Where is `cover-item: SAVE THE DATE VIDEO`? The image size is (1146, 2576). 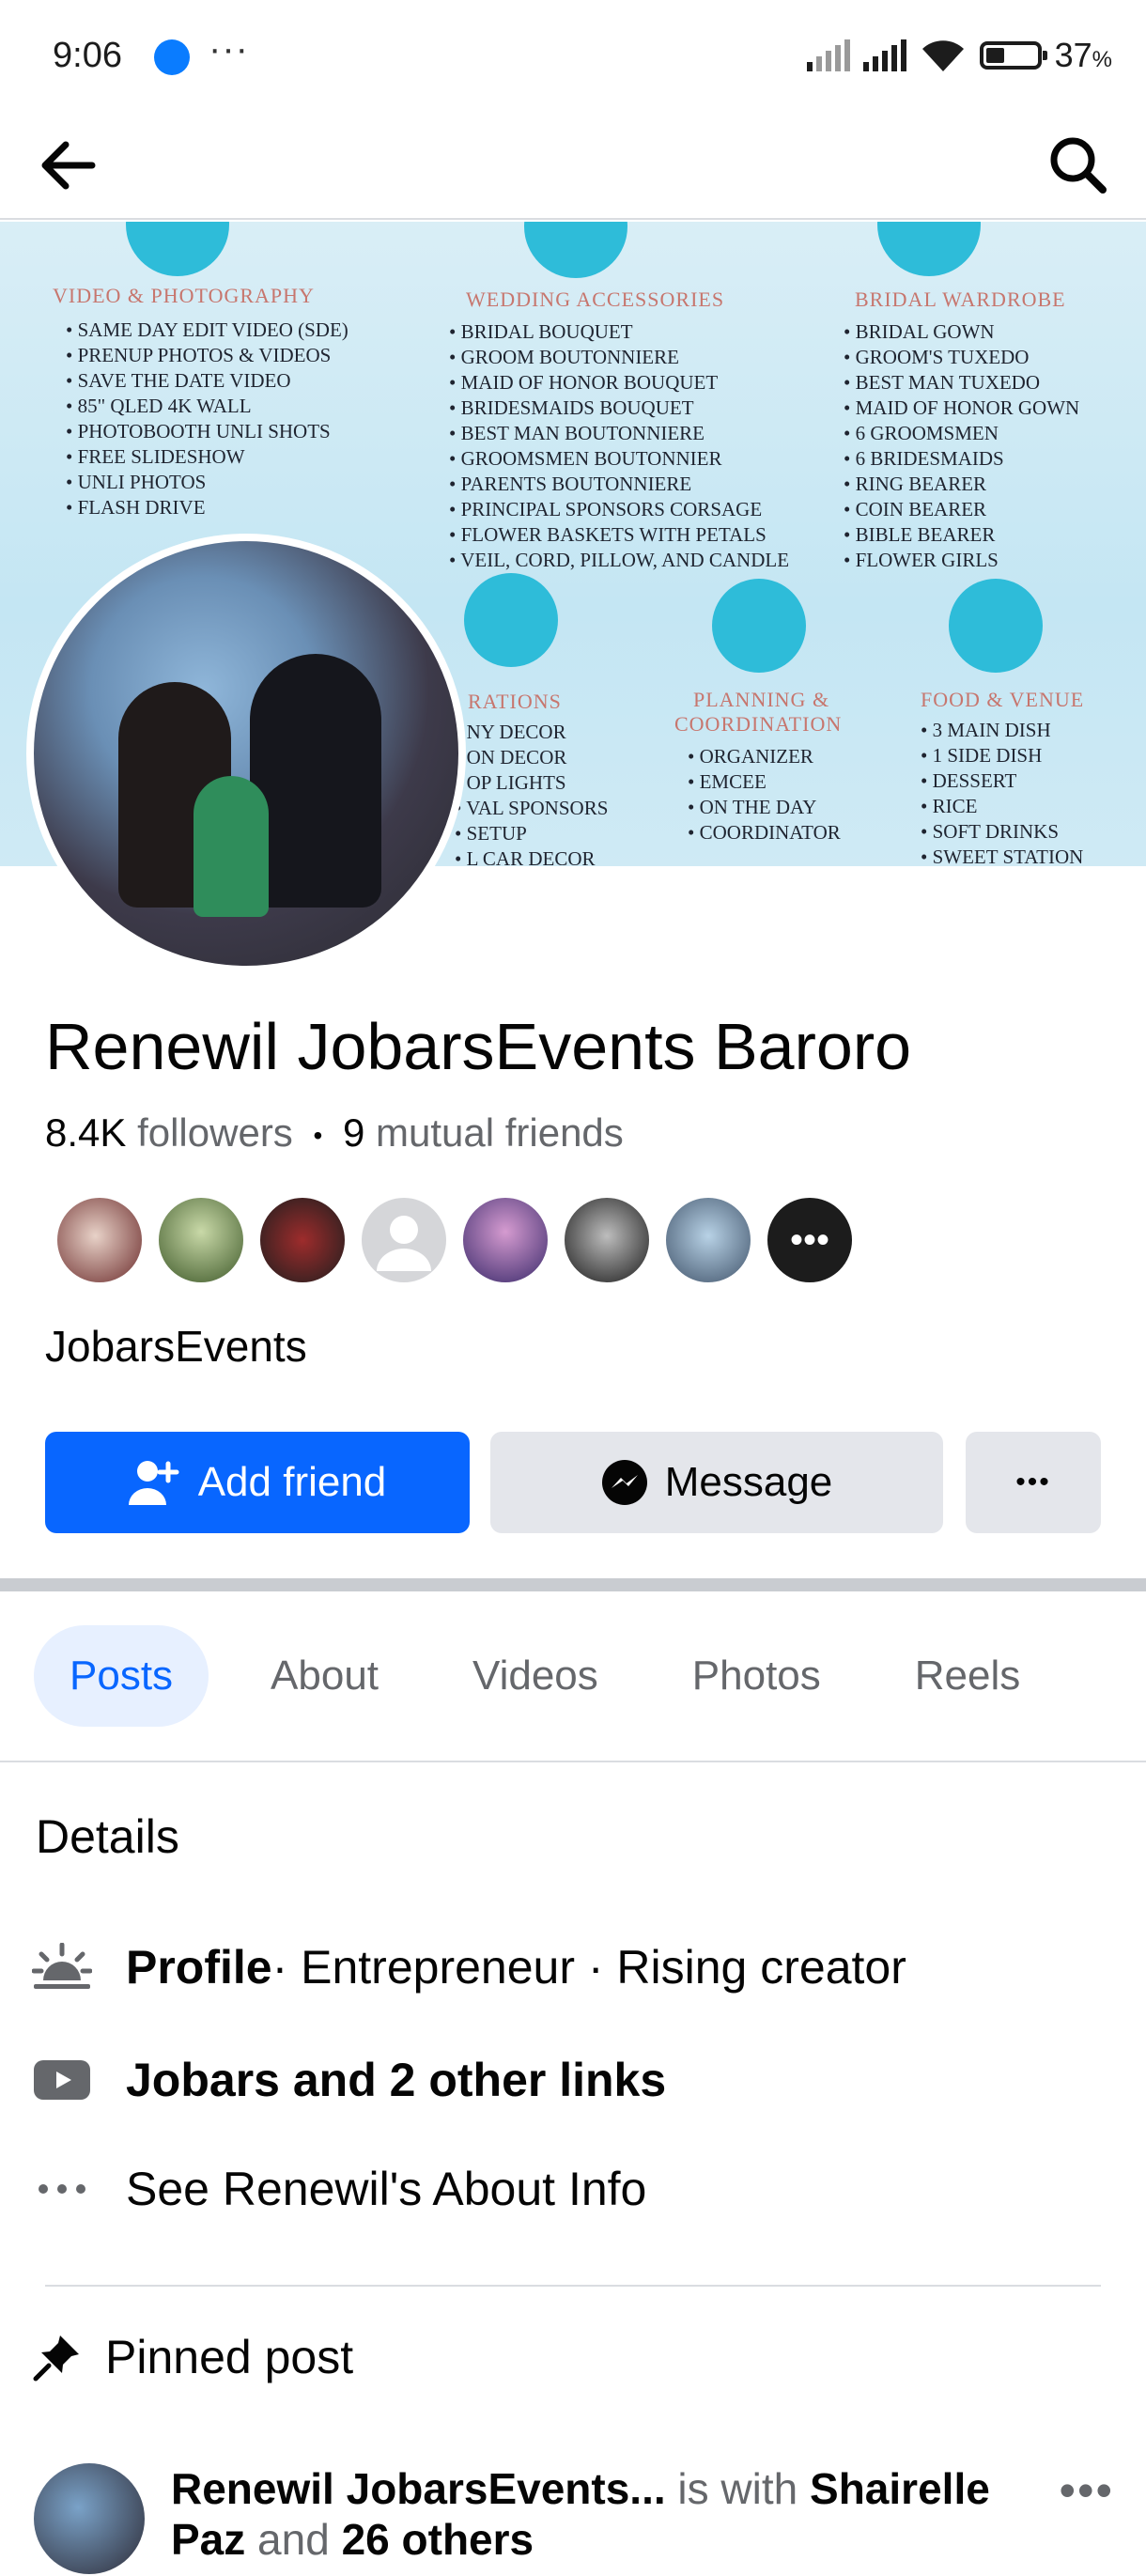
cover-item: SAVE THE DATE VIDEO is located at coordinates (207, 381).